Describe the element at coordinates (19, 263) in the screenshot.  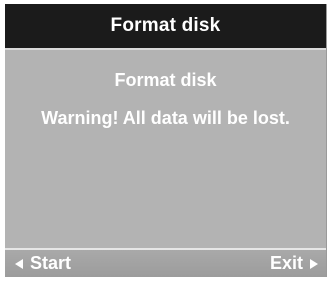
I see `arrow-left-icon` at that location.